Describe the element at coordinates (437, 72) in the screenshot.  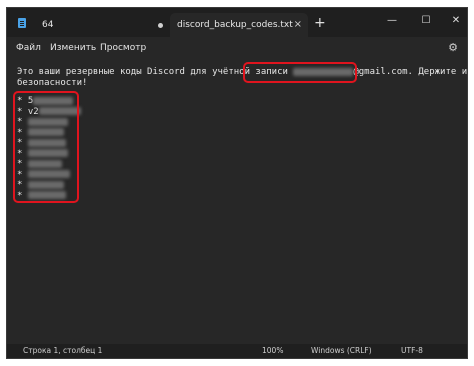
I see `line1-text-after: . Держите их в` at that location.